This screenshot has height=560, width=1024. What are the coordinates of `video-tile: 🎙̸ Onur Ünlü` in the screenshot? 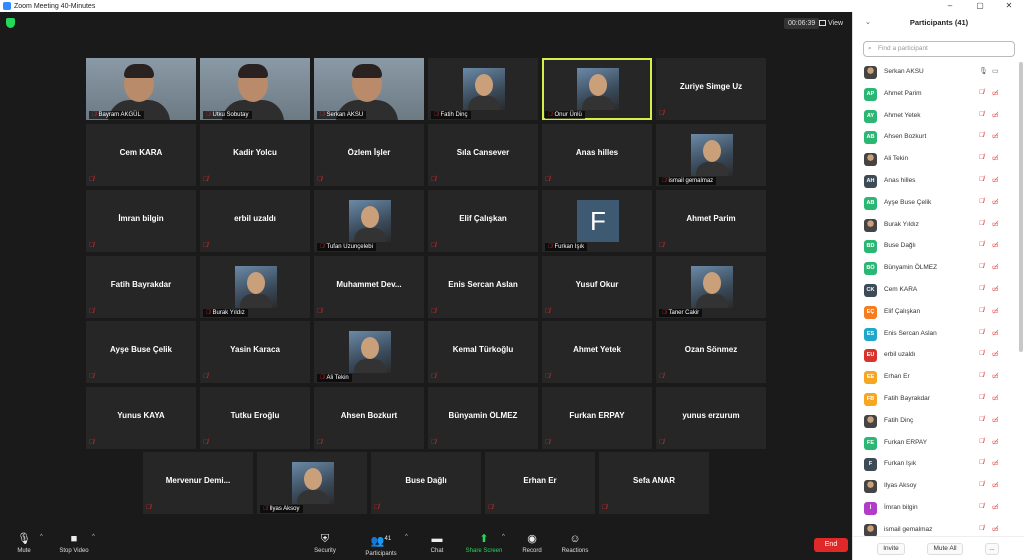 It's located at (597, 89).